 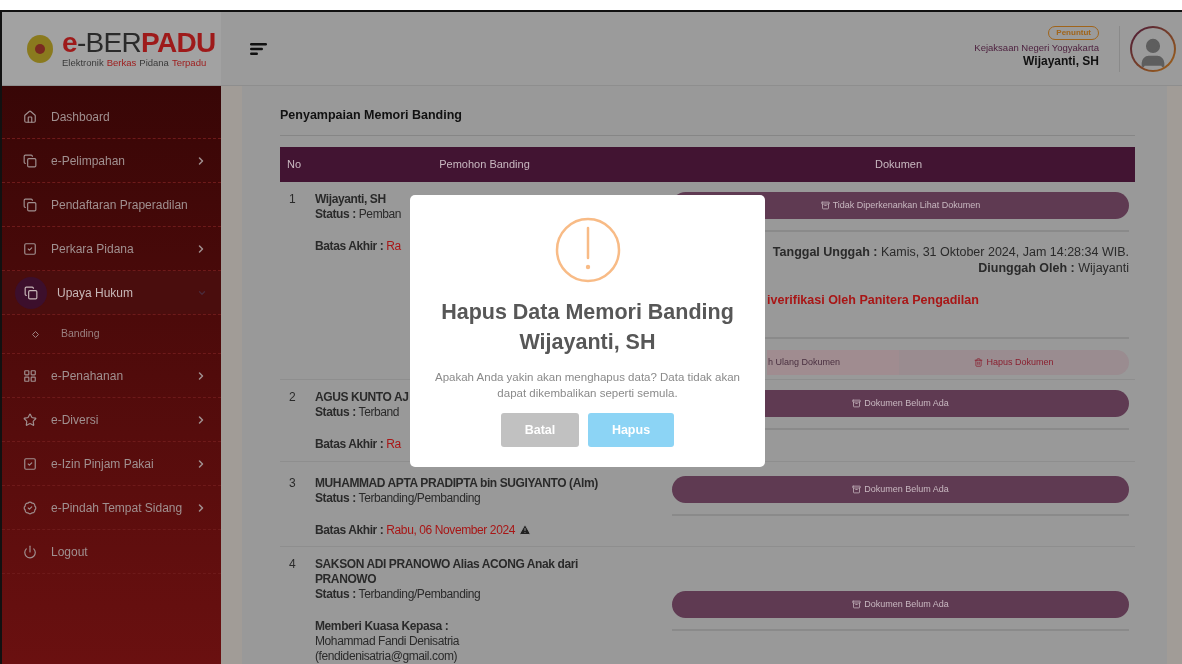 What do you see at coordinates (950, 251) in the screenshot?
I see `upload-date: Tanggal Unggah : Kamis, 31 Oktober 2024, Jam 14:28:34 WIB.` at bounding box center [950, 251].